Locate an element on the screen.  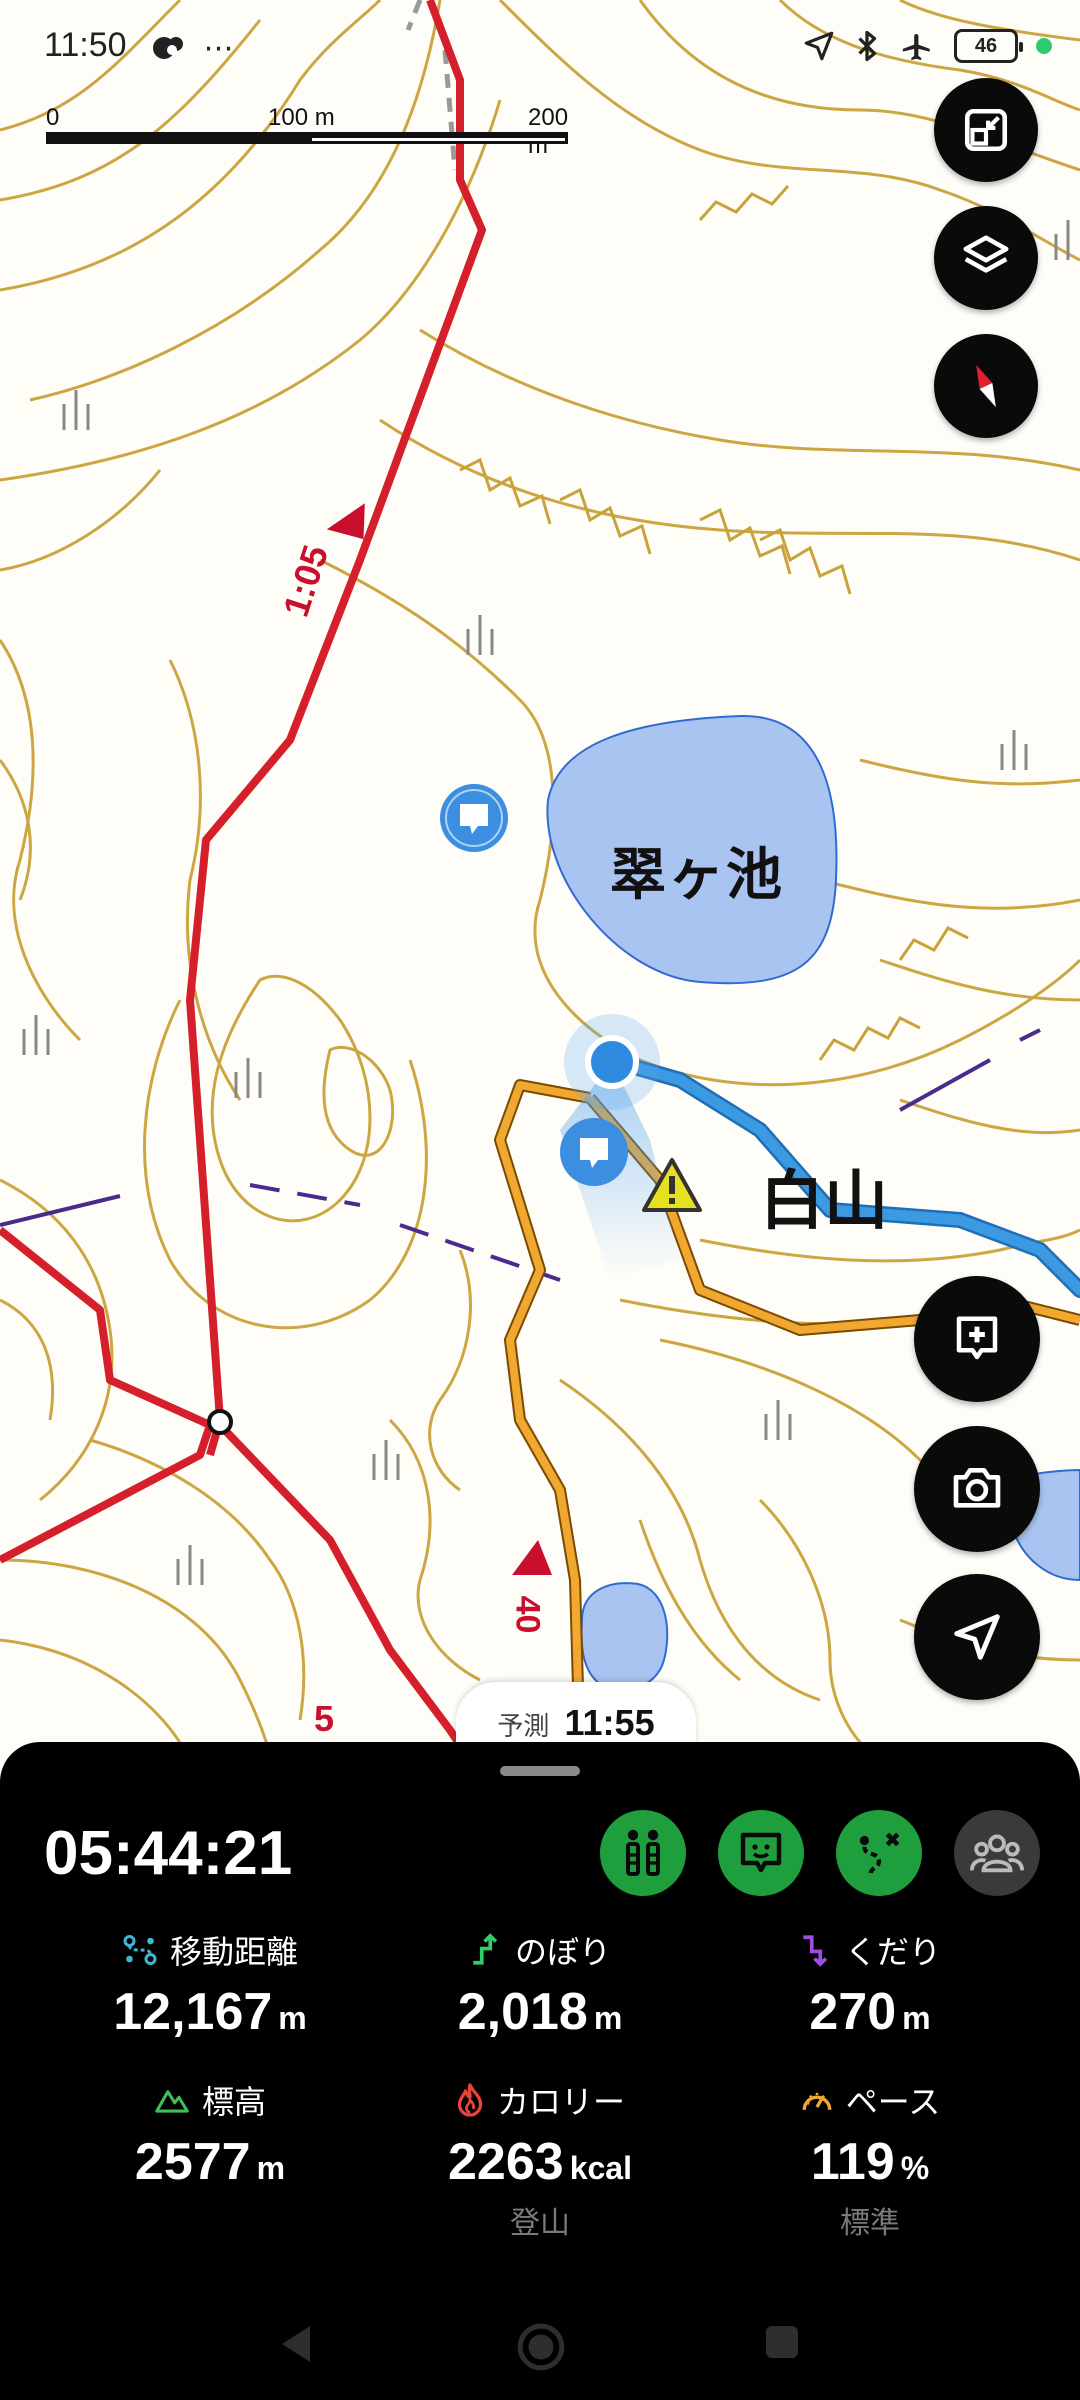
status-left-icons: ⋯ is located at coordinates (192, 48).